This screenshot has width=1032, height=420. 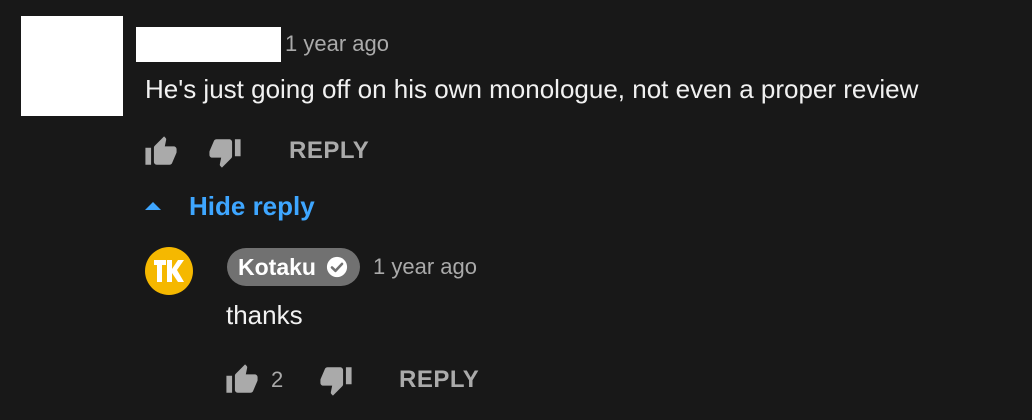 I want to click on dislike-button, so click(x=225, y=152).